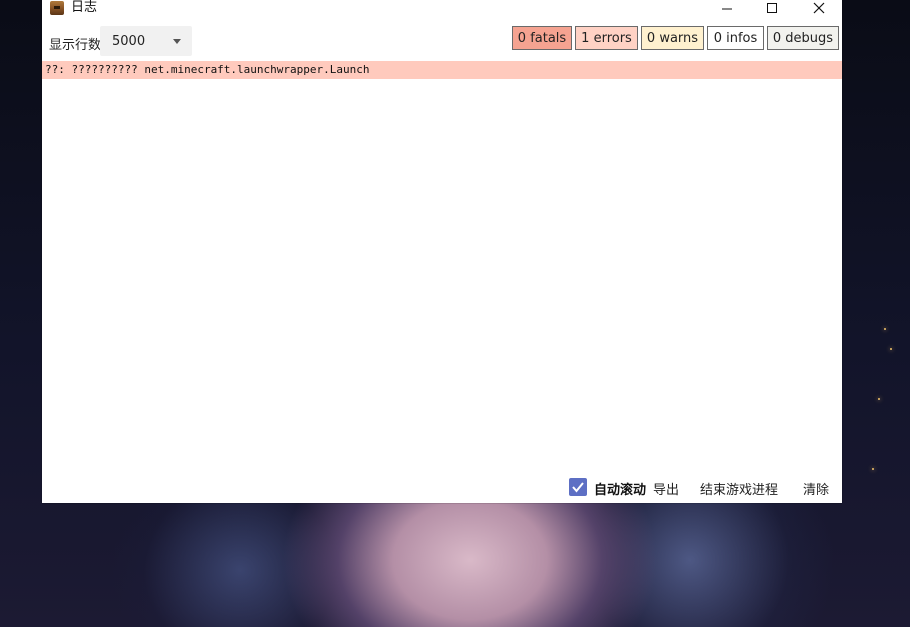 This screenshot has height=627, width=910. I want to click on maximize-button, so click(772, 8).